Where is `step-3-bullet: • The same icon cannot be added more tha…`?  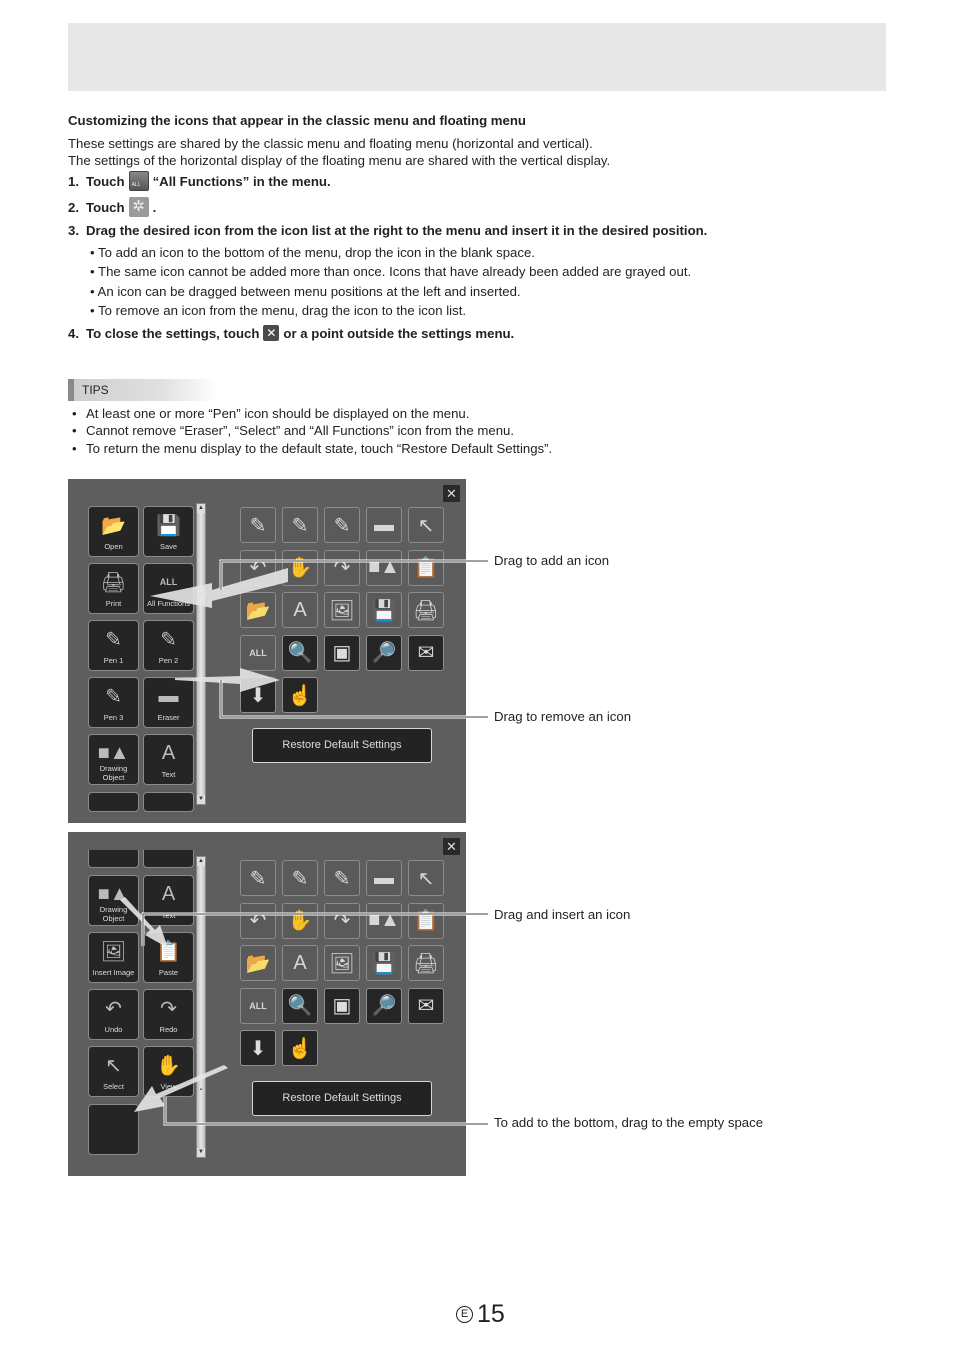
step-3-bullet: • The same icon cannot be added more tha… is located at coordinates (391, 271).